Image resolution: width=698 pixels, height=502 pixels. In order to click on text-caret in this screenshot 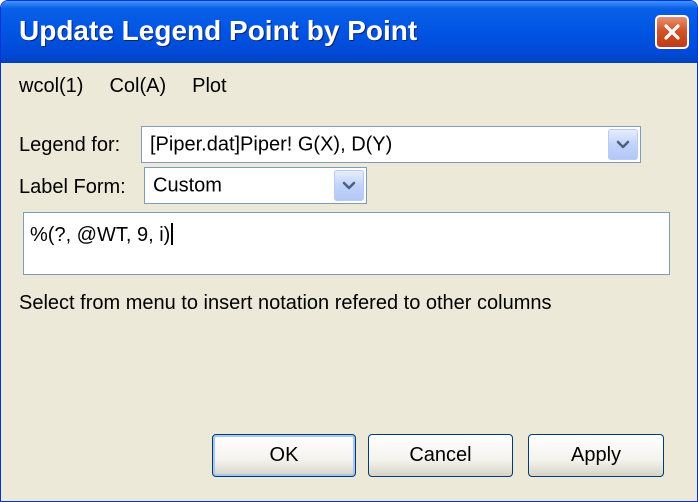, I will do `click(172, 234)`.